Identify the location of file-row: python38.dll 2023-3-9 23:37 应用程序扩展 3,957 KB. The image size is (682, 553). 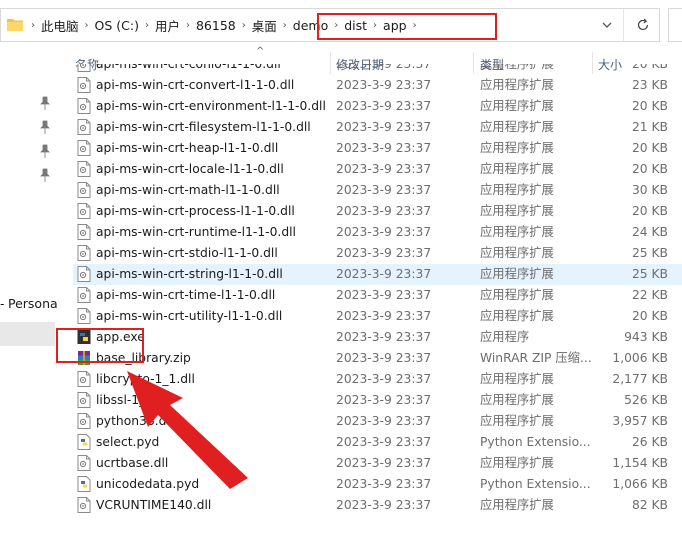
(377, 421).